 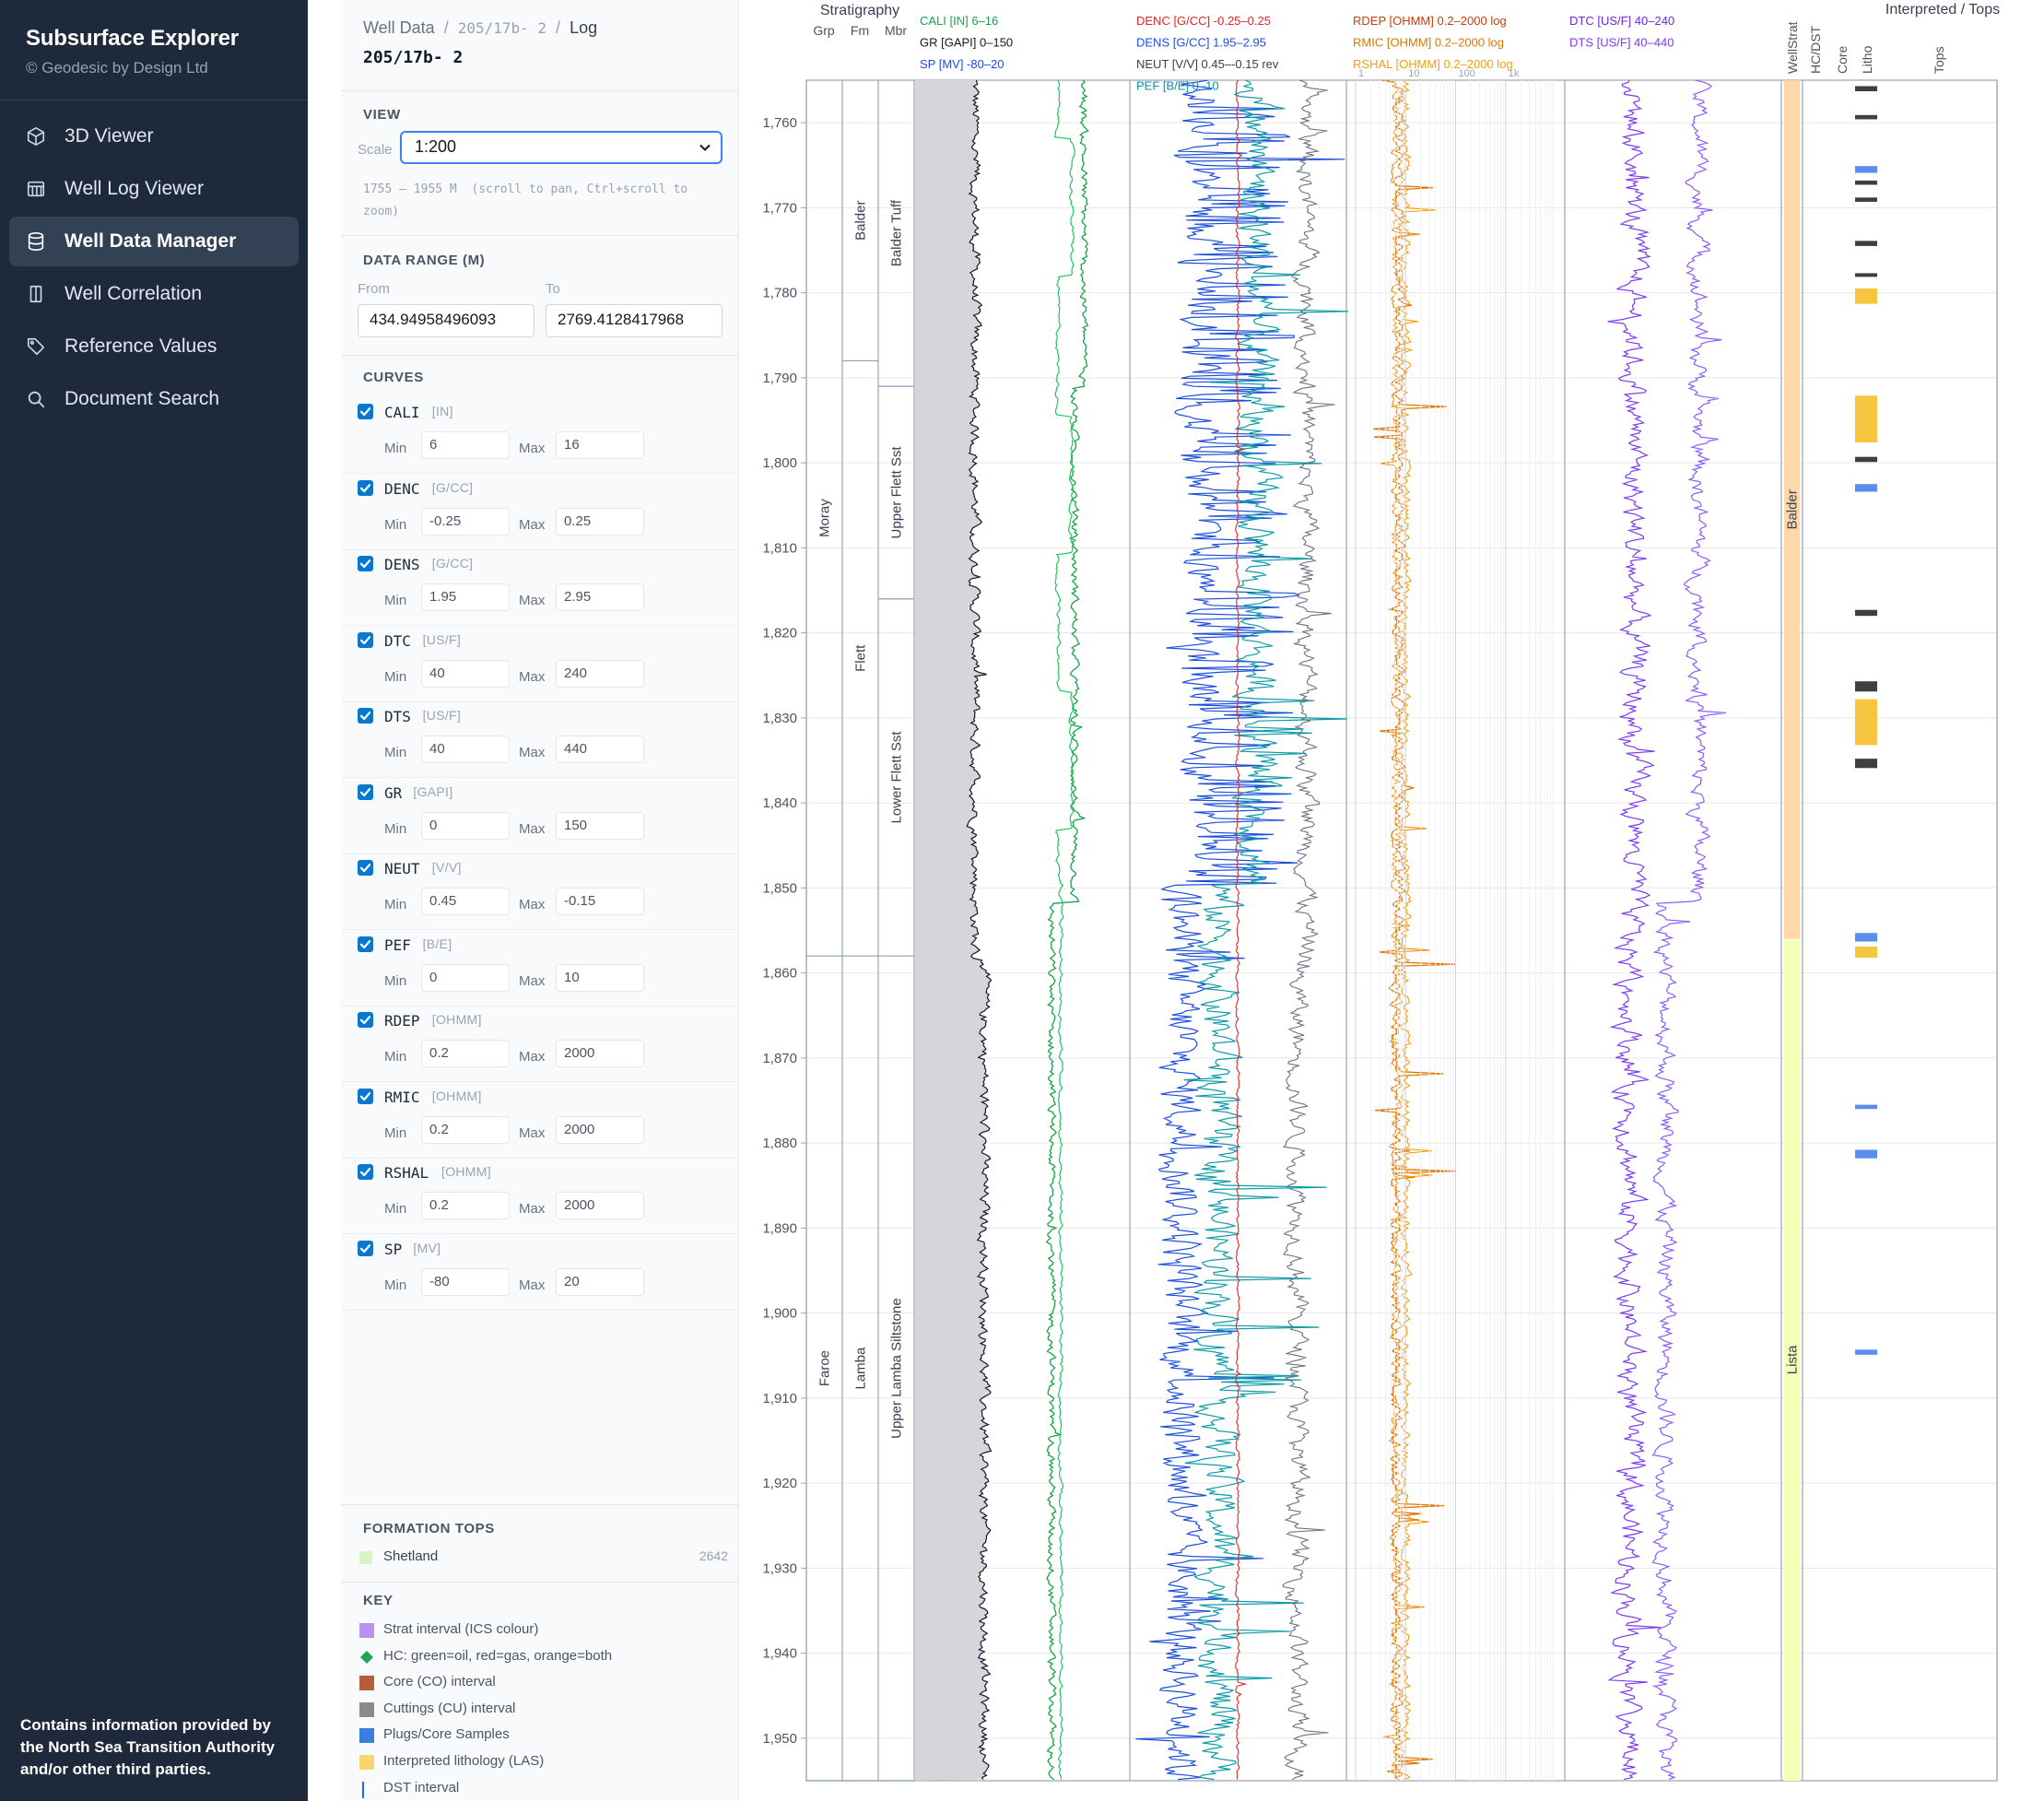 I want to click on resistivity-tick-label: 1, so click(x=1361, y=73).